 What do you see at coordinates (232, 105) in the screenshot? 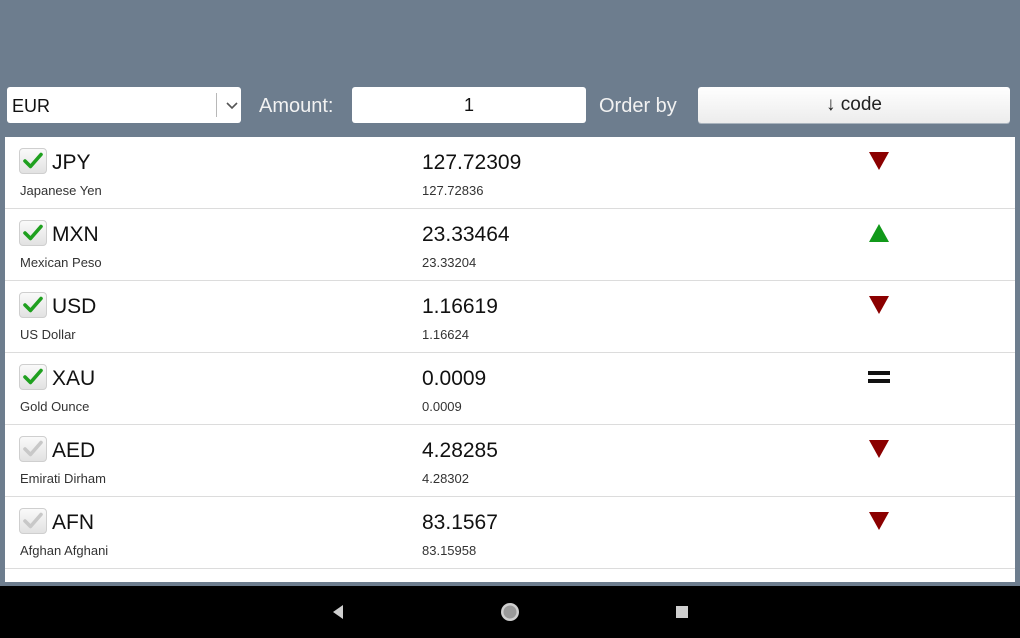
I see `chevron-down-icon` at bounding box center [232, 105].